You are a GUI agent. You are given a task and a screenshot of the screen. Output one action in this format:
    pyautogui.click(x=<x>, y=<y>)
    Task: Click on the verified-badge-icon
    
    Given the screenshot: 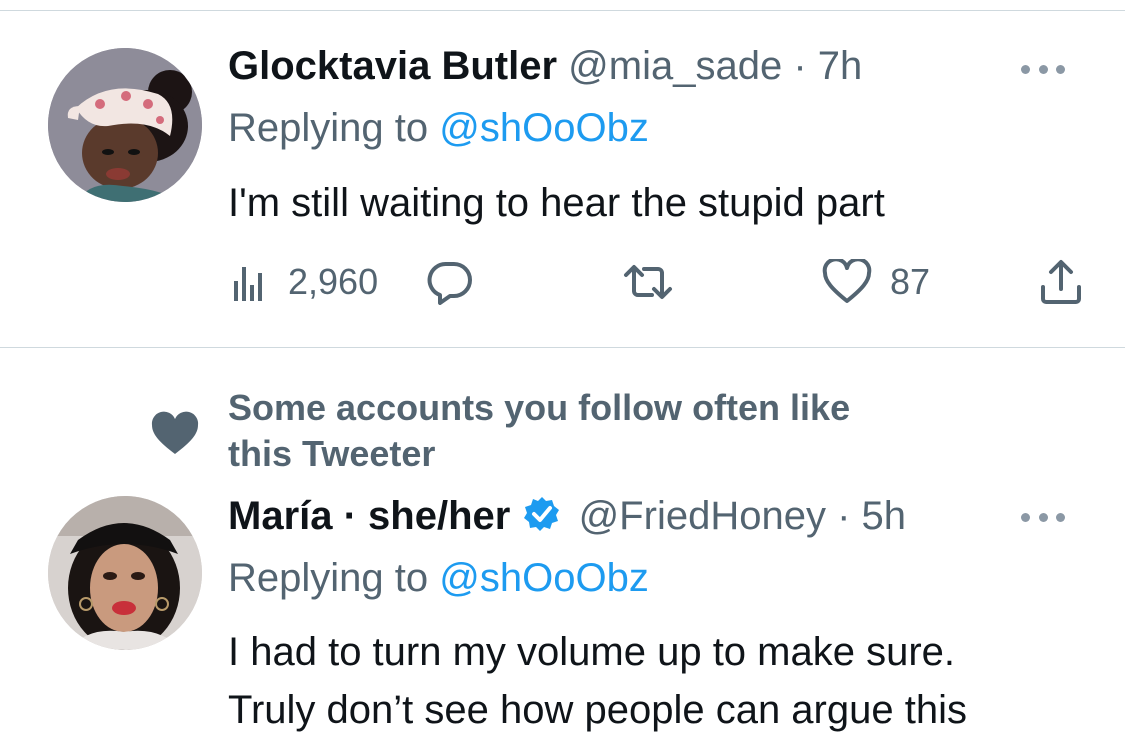 What is the action you would take?
    pyautogui.click(x=542, y=514)
    